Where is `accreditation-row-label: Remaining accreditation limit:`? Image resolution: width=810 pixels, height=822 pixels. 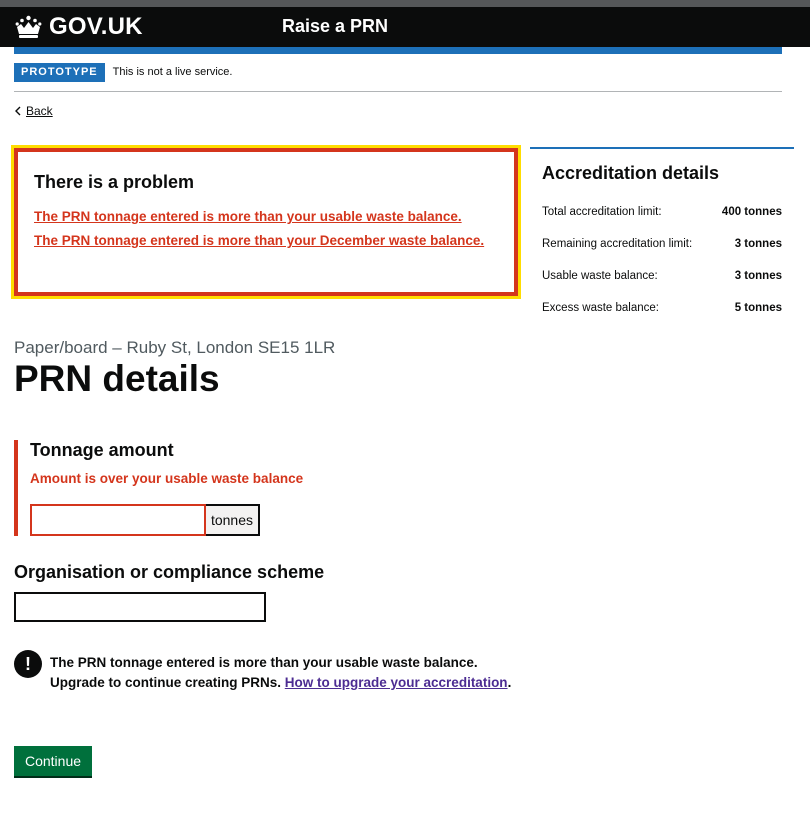
accreditation-row-label: Remaining accreditation limit: is located at coordinates (617, 244).